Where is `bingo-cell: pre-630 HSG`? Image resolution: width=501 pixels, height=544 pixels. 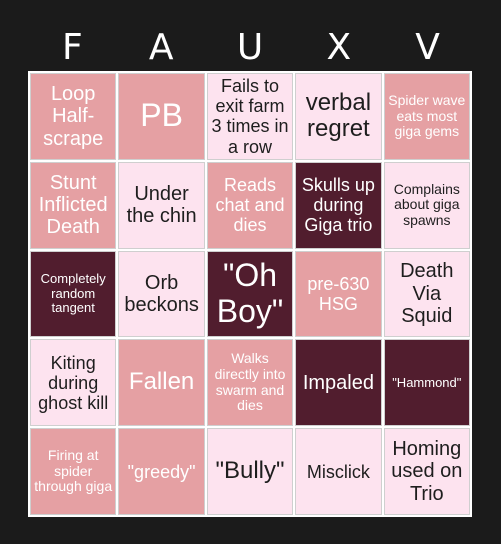
bingo-cell: pre-630 HSG is located at coordinates (338, 294).